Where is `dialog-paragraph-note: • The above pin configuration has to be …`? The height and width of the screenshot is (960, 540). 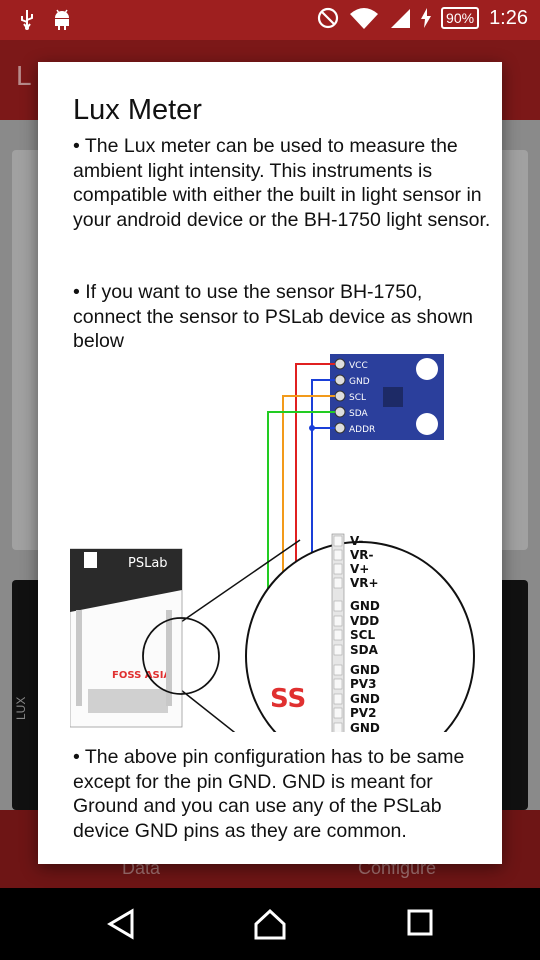
dialog-paragraph-note: • The above pin configuration has to be … is located at coordinates (269, 794).